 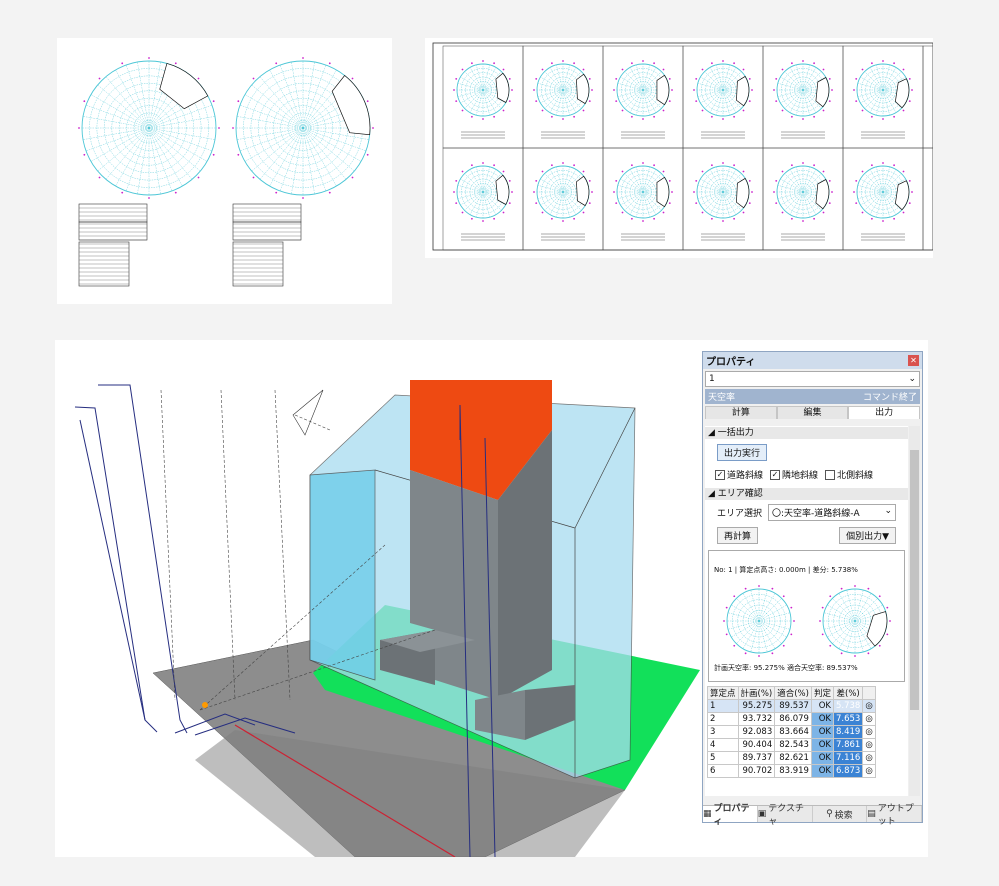 I want to click on col-header: 計画(%), so click(x=756, y=693).